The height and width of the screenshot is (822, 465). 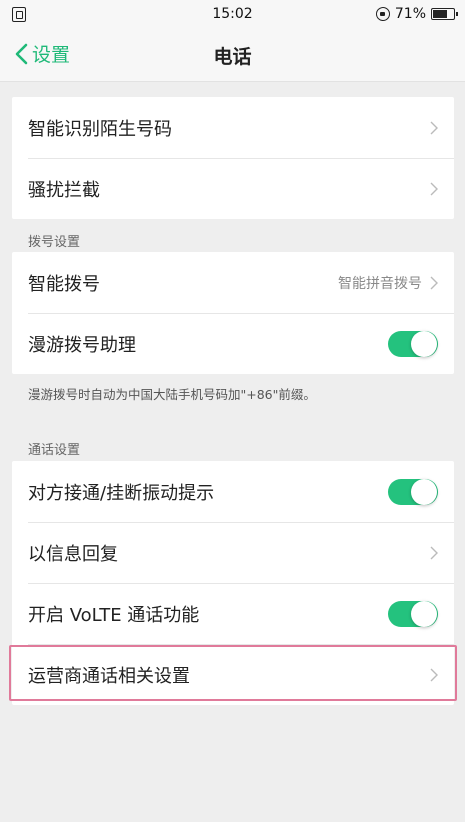 I want to click on row-label: 开启 VoLTE 通话功能, so click(x=114, y=615).